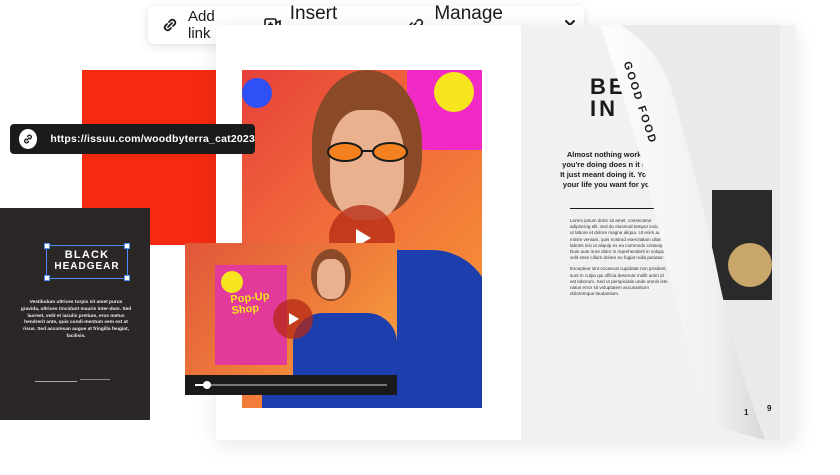 The height and width of the screenshot is (475, 840). I want to click on doc-title-line2: HEADGEAR, so click(87, 266).